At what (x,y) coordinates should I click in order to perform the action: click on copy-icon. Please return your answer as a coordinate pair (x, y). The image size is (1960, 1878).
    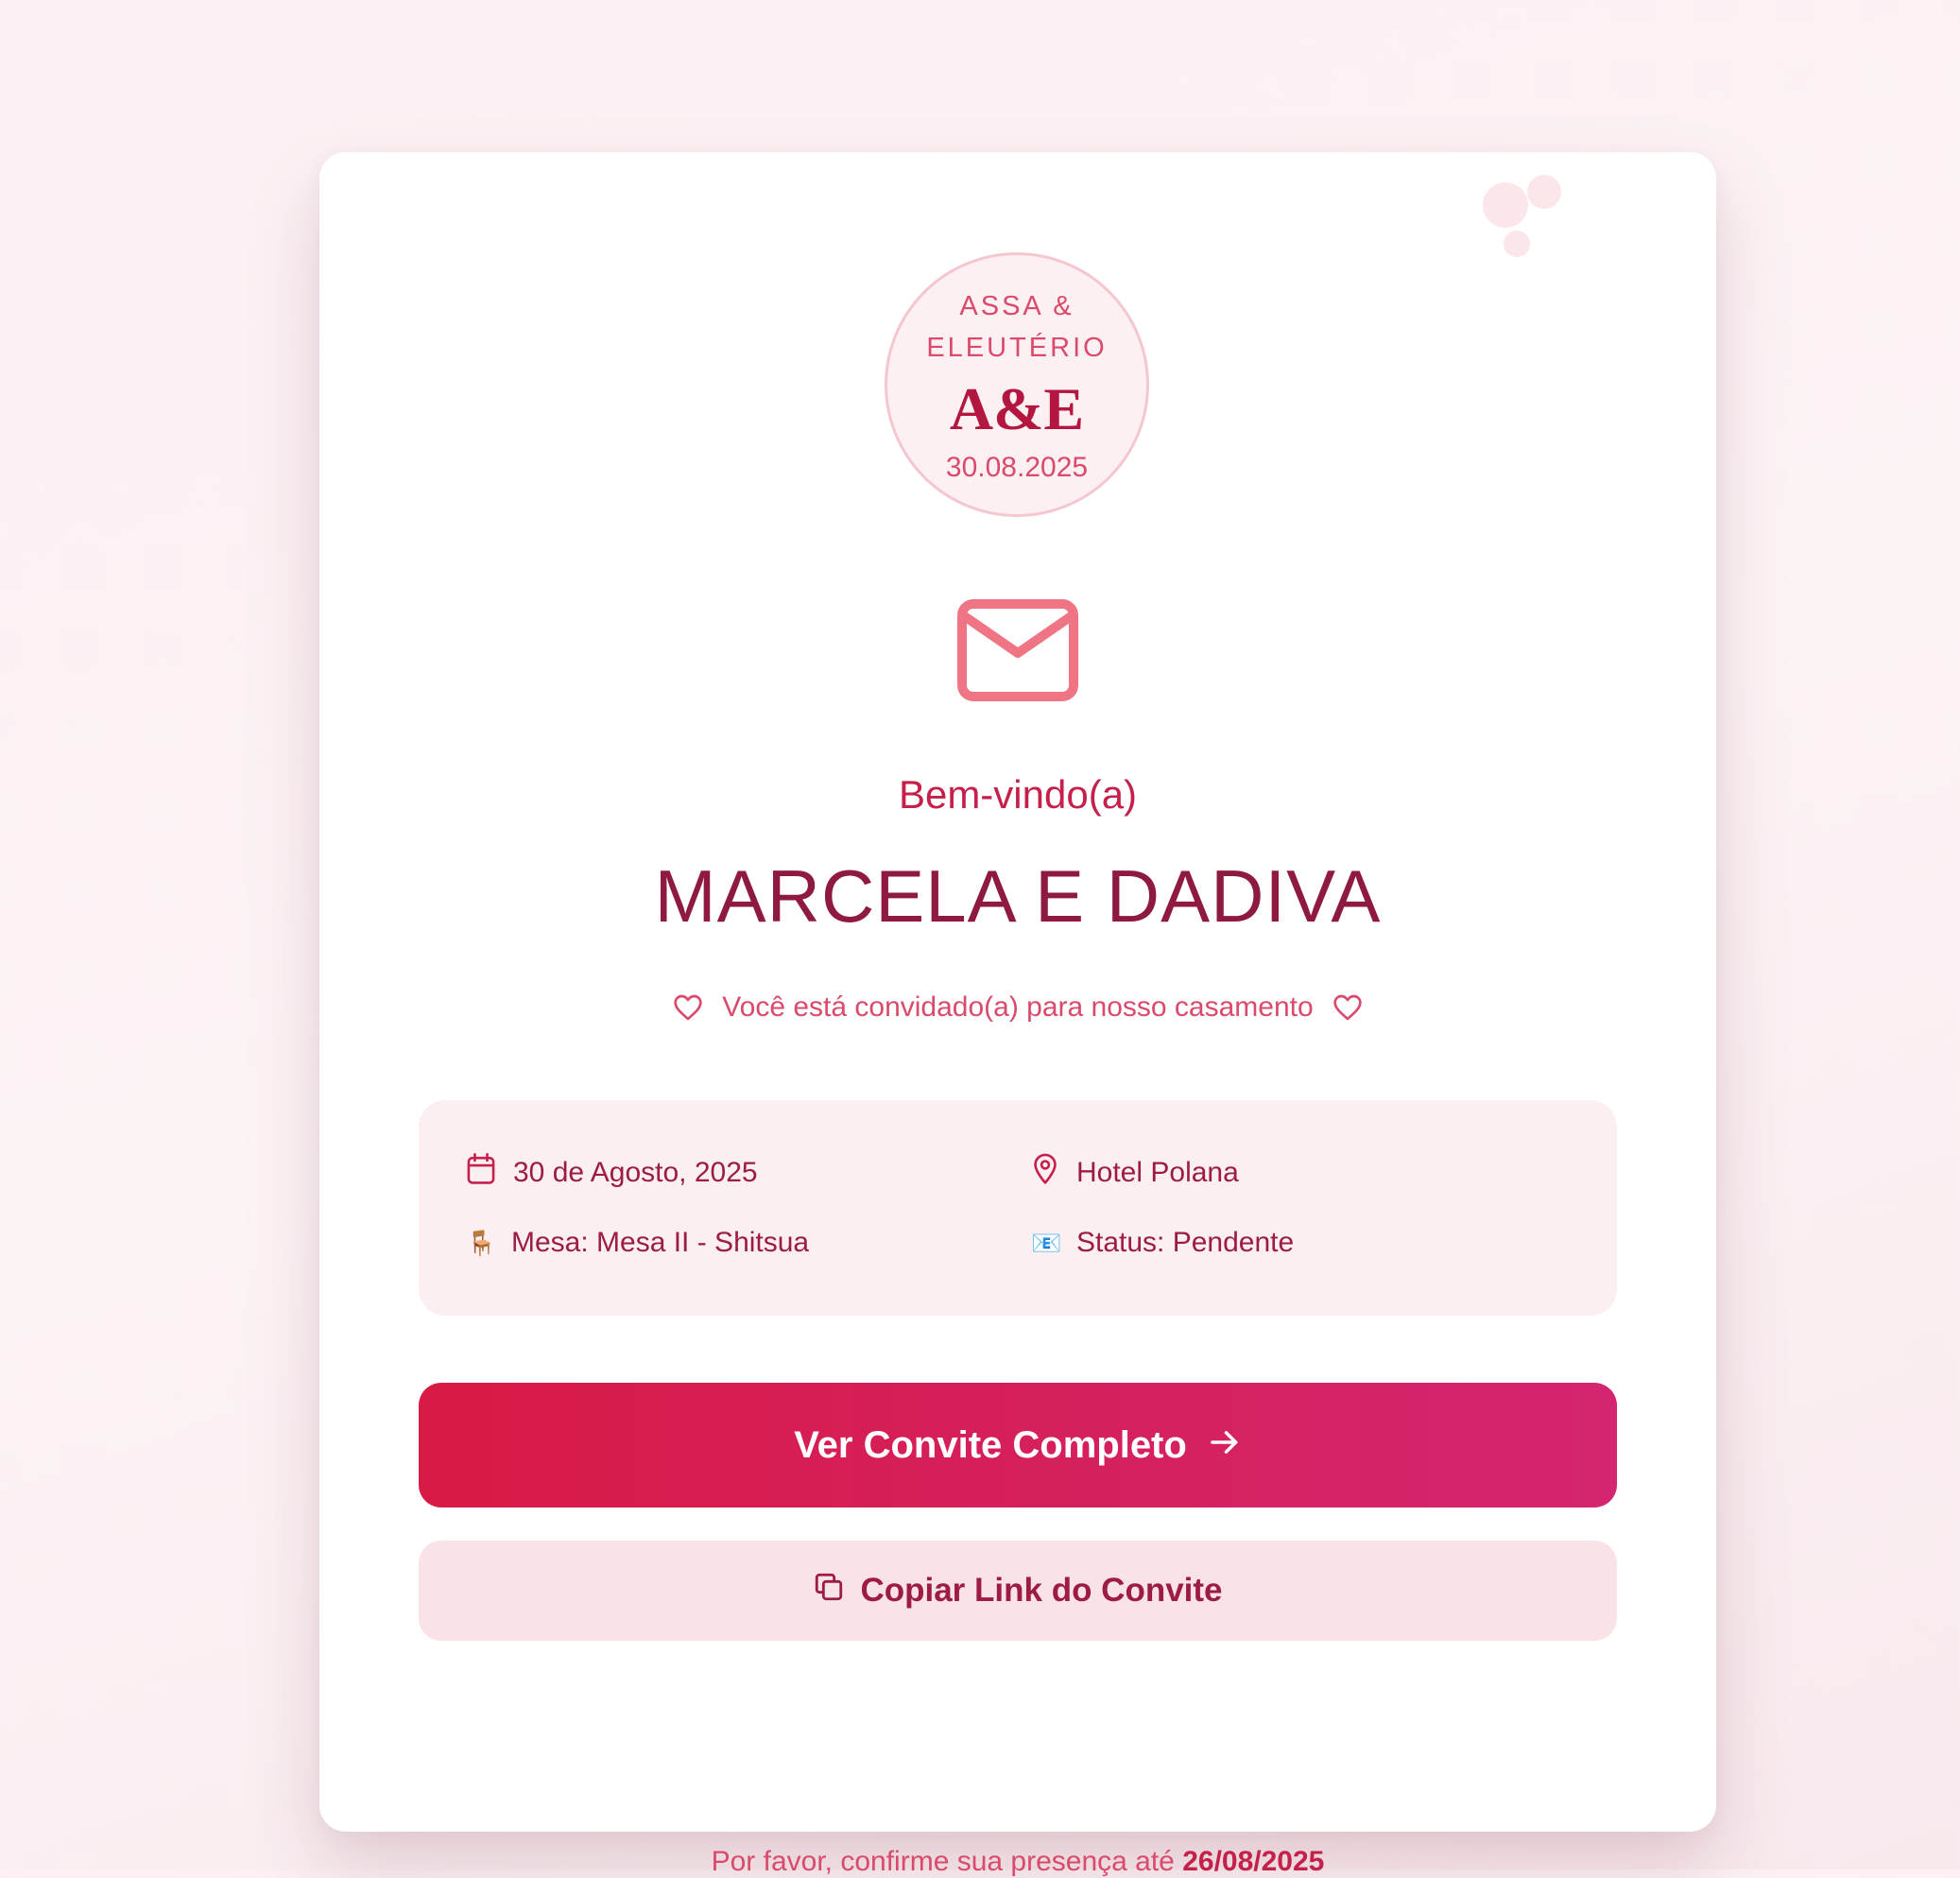
    Looking at the image, I should click on (829, 1591).